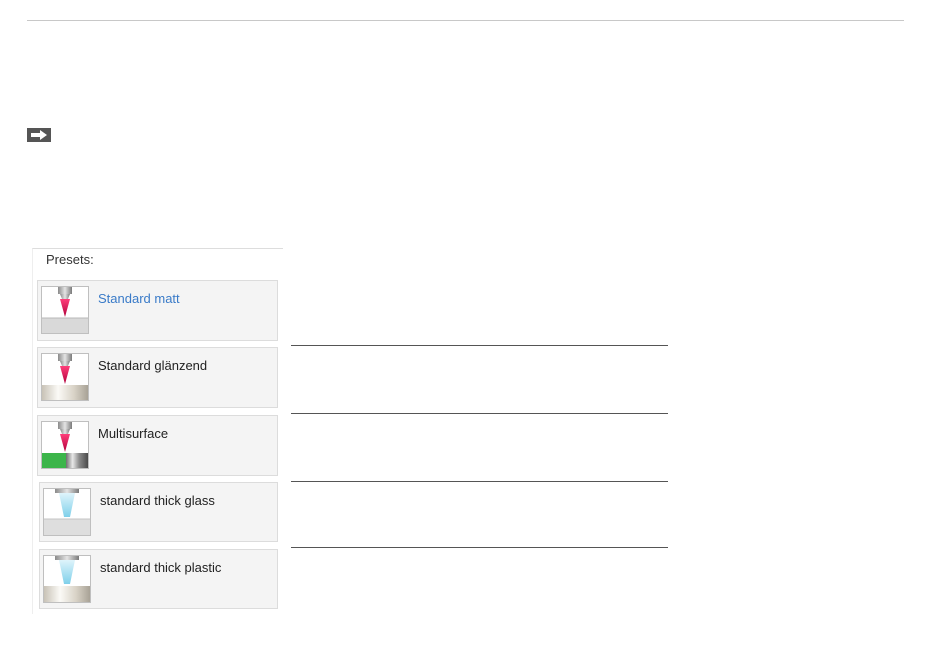  I want to click on preset-label: standard thick plastic, so click(161, 567).